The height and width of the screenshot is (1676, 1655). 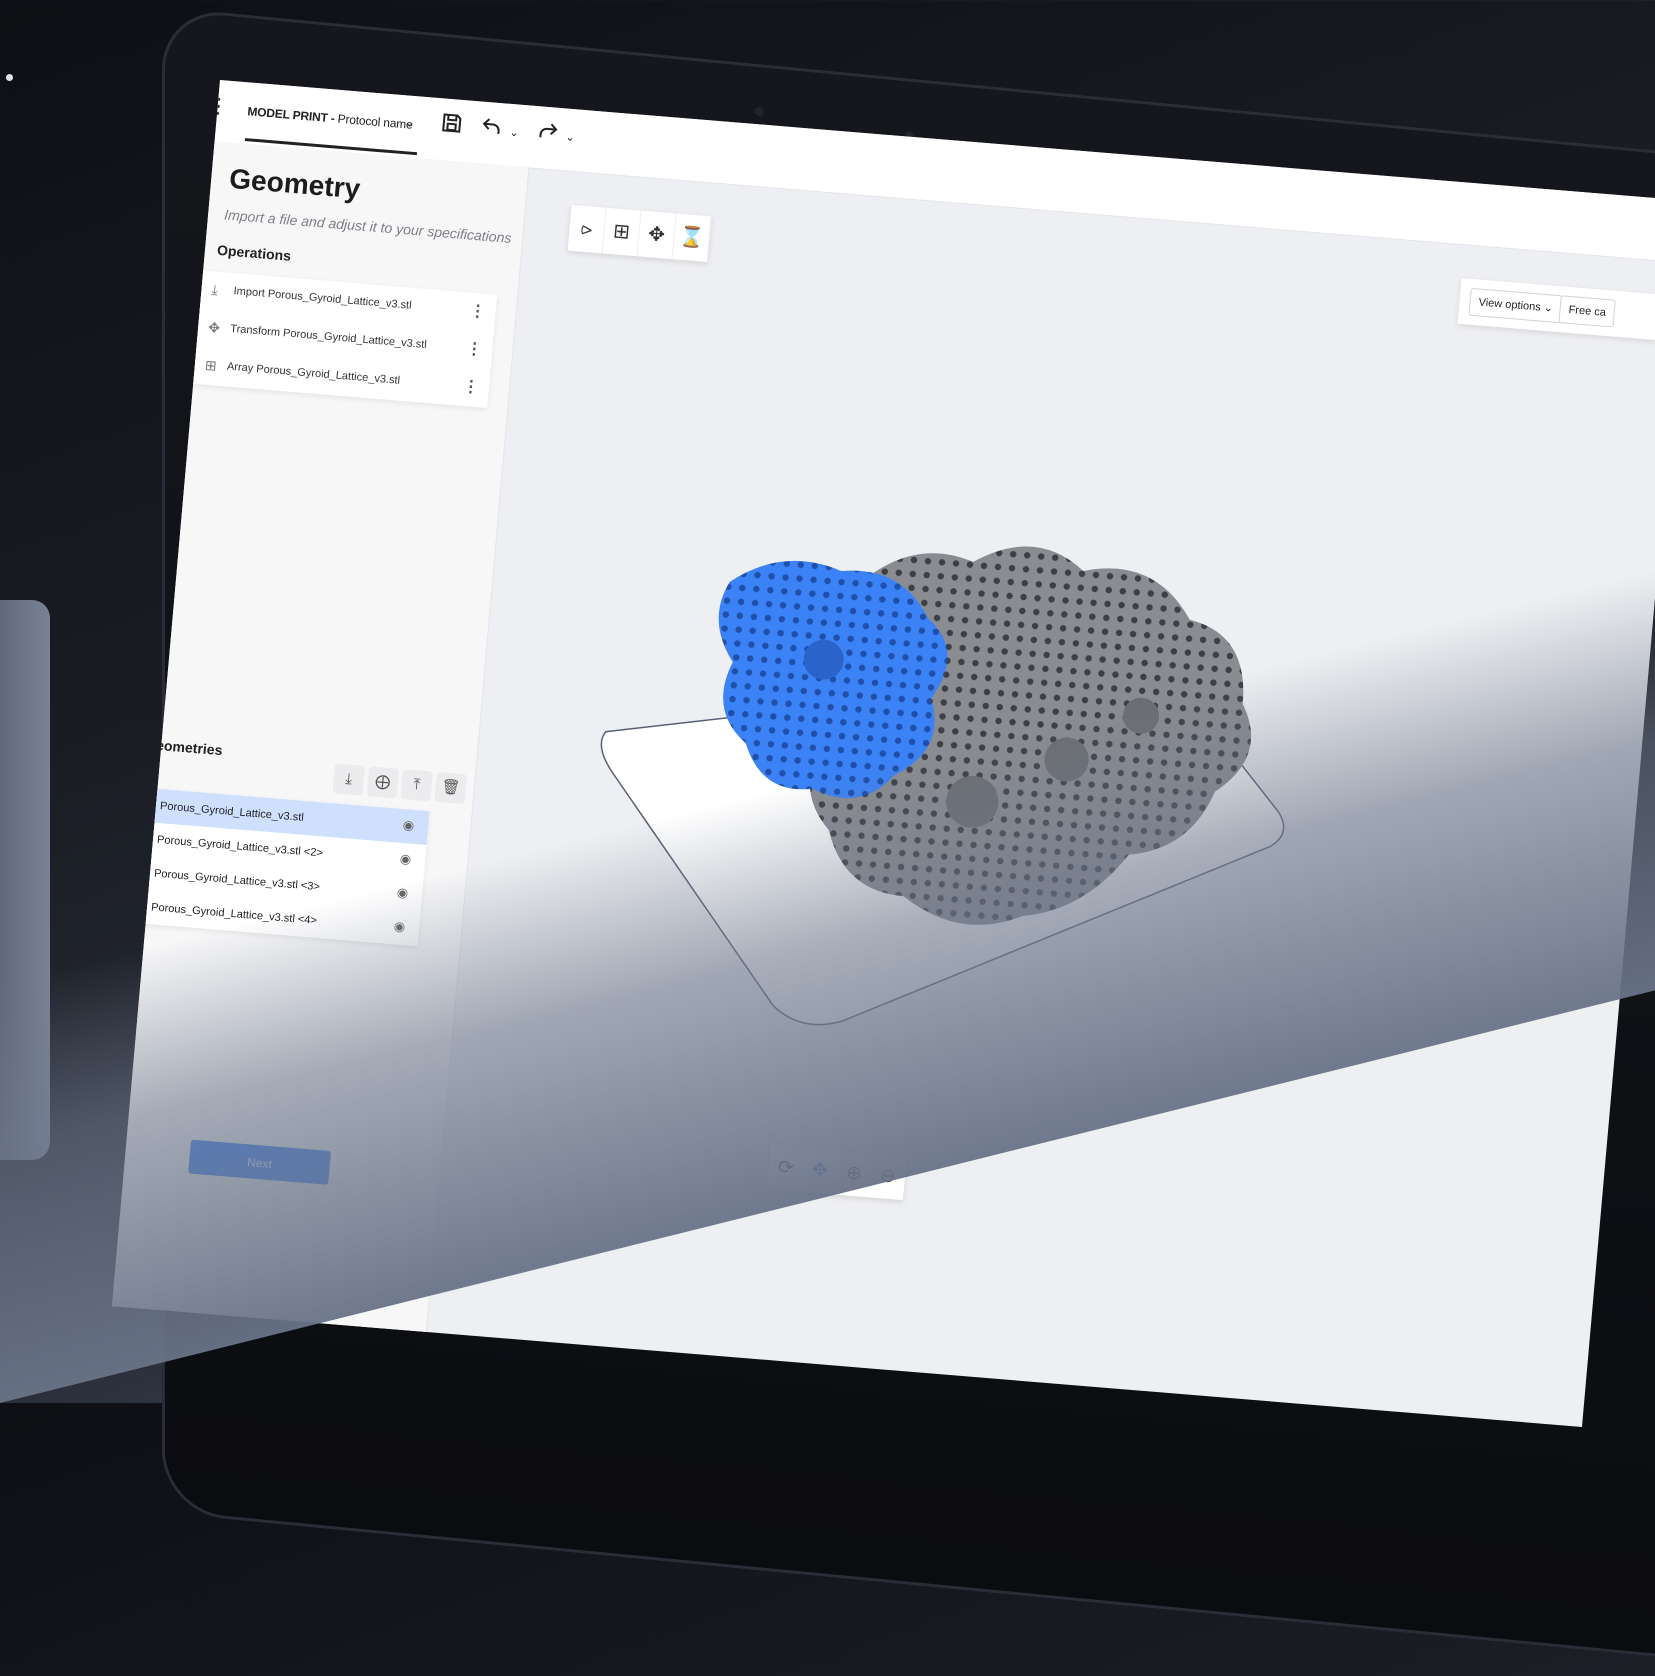 What do you see at coordinates (232, 812) in the screenshot?
I see `geometry-label: Porous_Gyroid_Lattice_v3.stl` at bounding box center [232, 812].